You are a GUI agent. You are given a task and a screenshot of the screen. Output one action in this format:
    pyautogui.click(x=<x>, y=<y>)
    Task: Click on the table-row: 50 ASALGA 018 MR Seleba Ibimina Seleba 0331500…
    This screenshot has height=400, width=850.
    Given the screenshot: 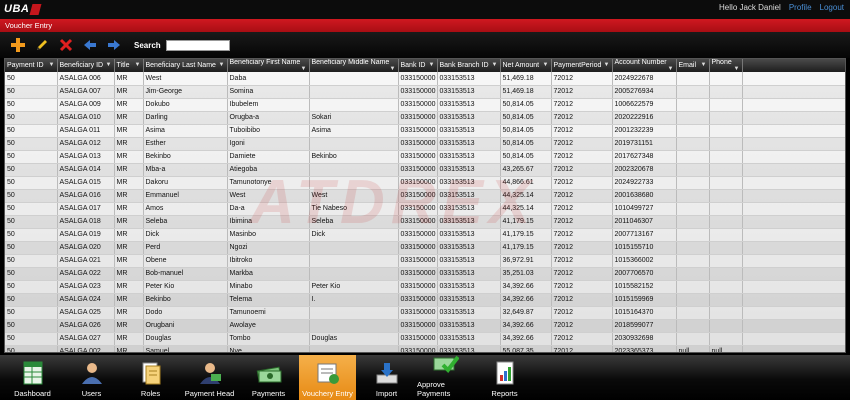 What is the action you would take?
    pyautogui.click(x=425, y=222)
    